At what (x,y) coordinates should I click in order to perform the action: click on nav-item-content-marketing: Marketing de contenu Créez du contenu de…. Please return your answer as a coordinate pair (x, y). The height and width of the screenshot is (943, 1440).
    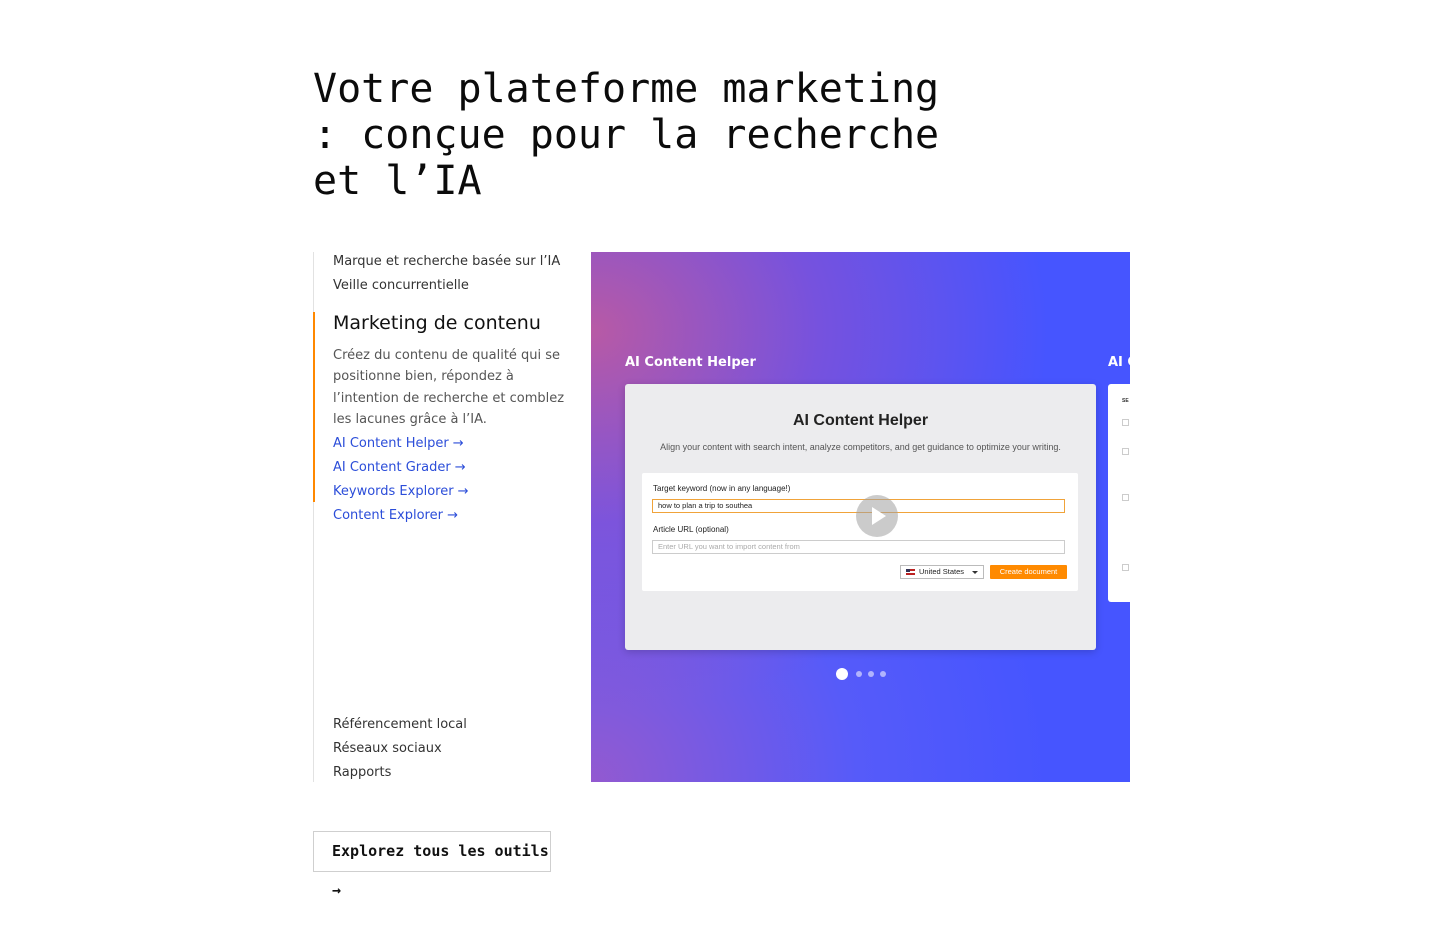
    Looking at the image, I should click on (441, 417).